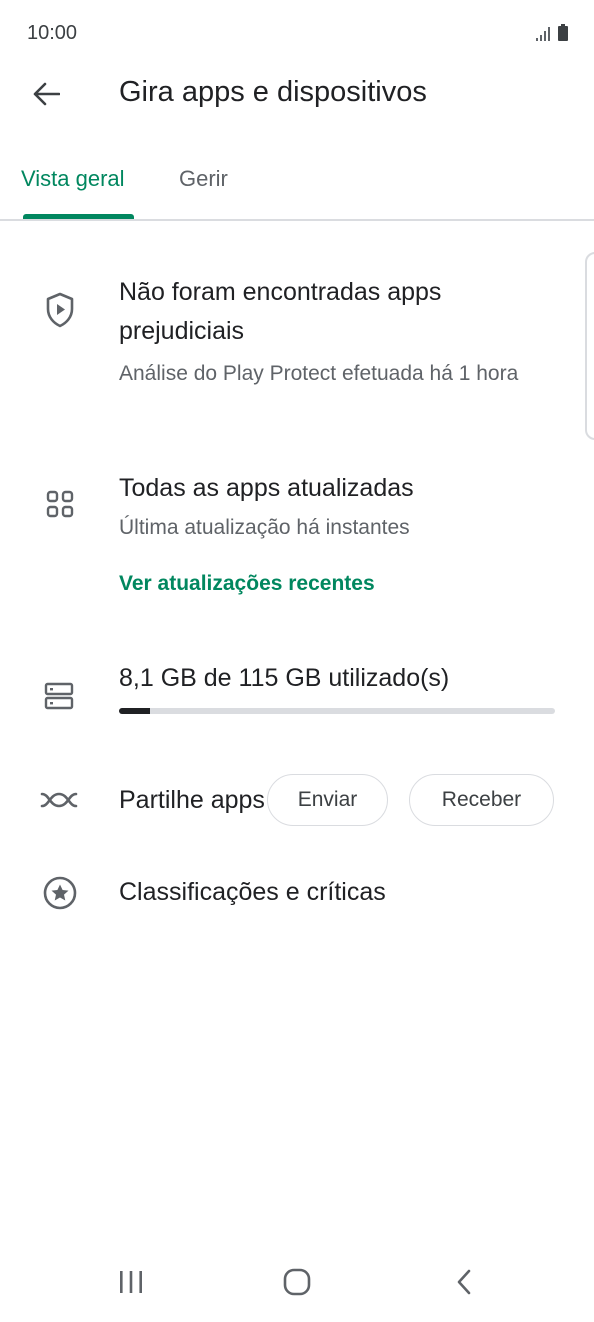 This screenshot has width=594, height=1322. Describe the element at coordinates (481, 800) in the screenshot. I see `receive-button: Receber` at that location.